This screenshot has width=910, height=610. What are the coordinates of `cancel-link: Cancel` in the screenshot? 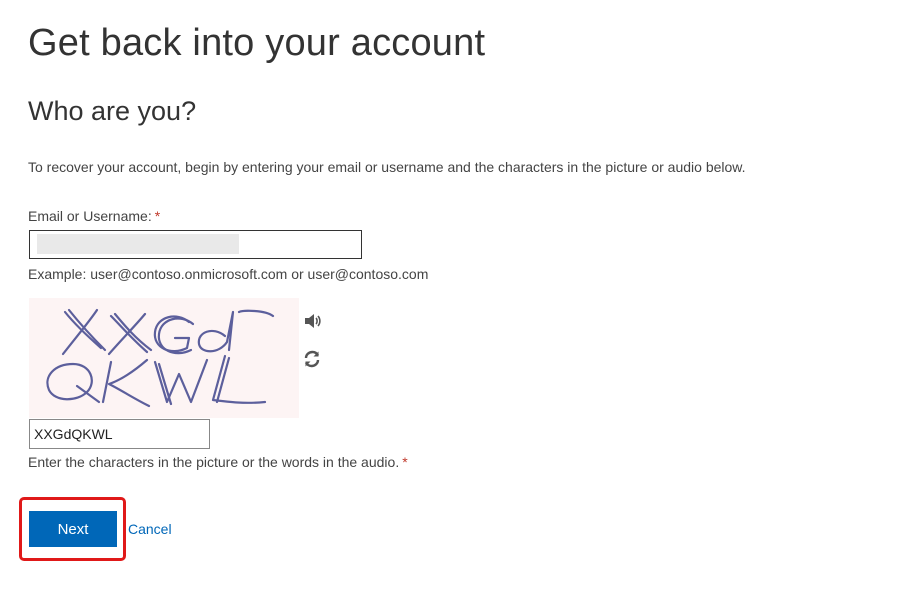 It's located at (150, 529).